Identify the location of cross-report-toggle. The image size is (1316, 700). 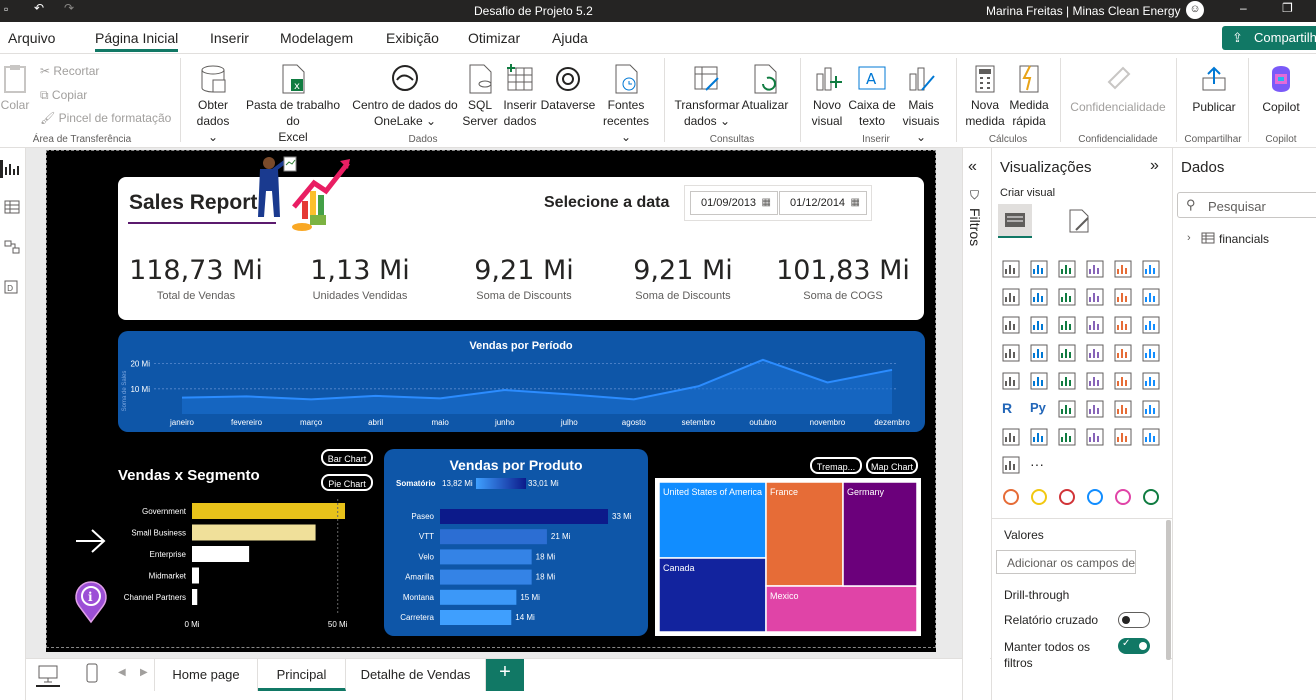
(1134, 620).